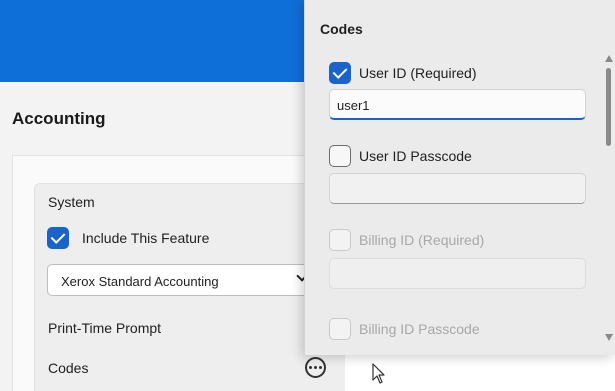  Describe the element at coordinates (140, 281) in the screenshot. I see `accounting-type-value: Xerox Standard Accounting` at that location.